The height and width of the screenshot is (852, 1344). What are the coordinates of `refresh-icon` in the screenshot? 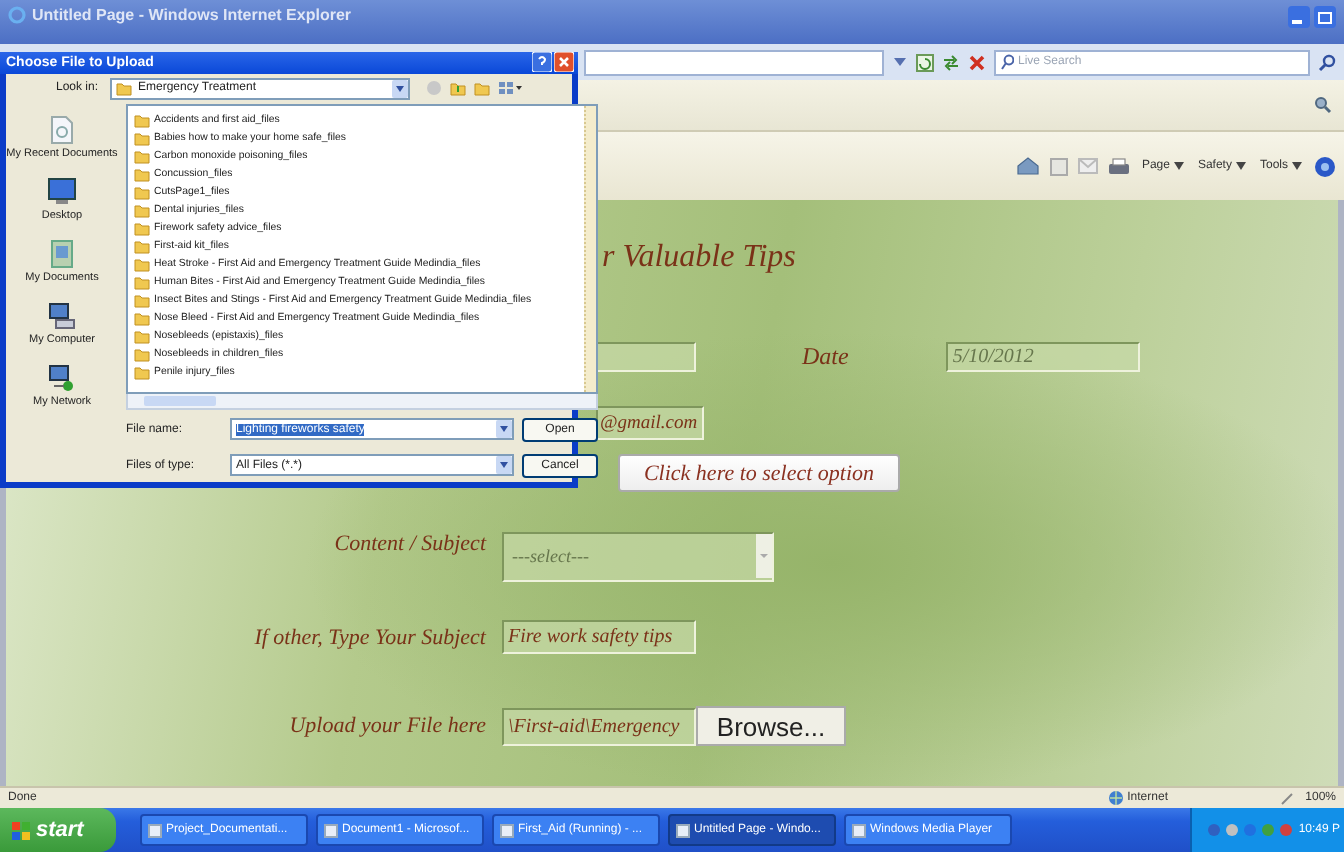 It's located at (925, 62).